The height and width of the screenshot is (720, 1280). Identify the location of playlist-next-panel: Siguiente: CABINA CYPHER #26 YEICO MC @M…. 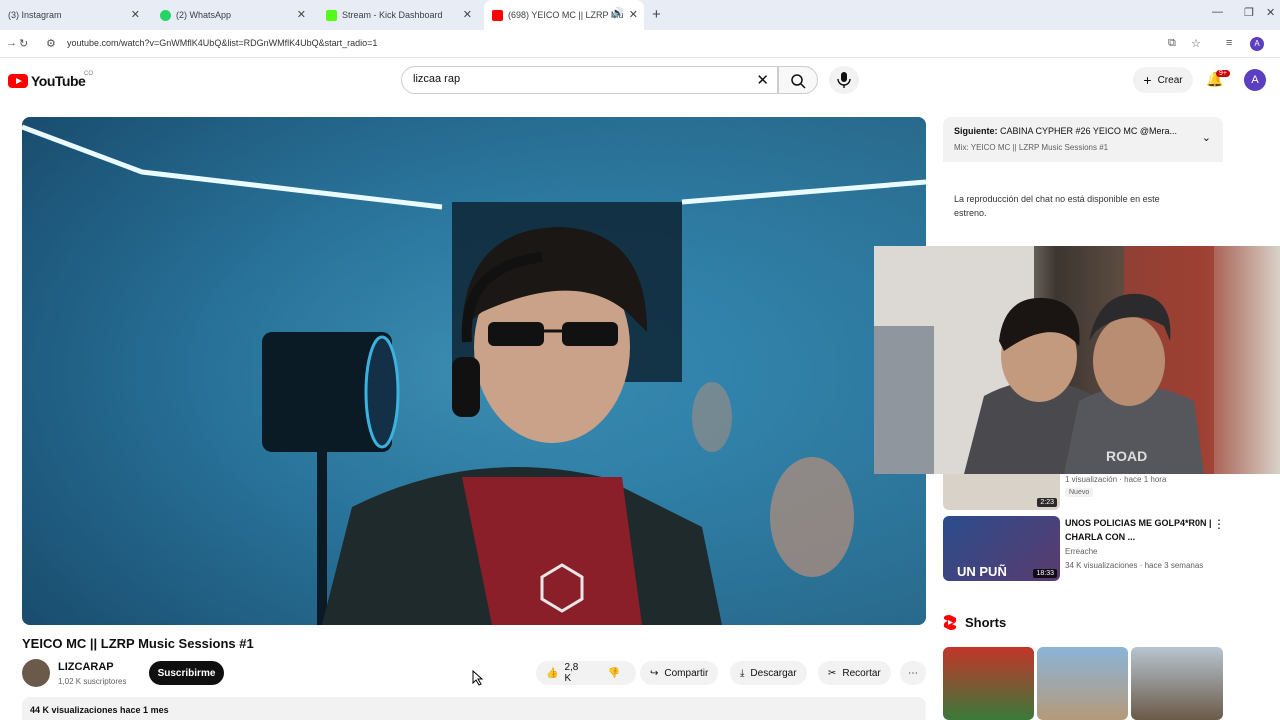
(1083, 139).